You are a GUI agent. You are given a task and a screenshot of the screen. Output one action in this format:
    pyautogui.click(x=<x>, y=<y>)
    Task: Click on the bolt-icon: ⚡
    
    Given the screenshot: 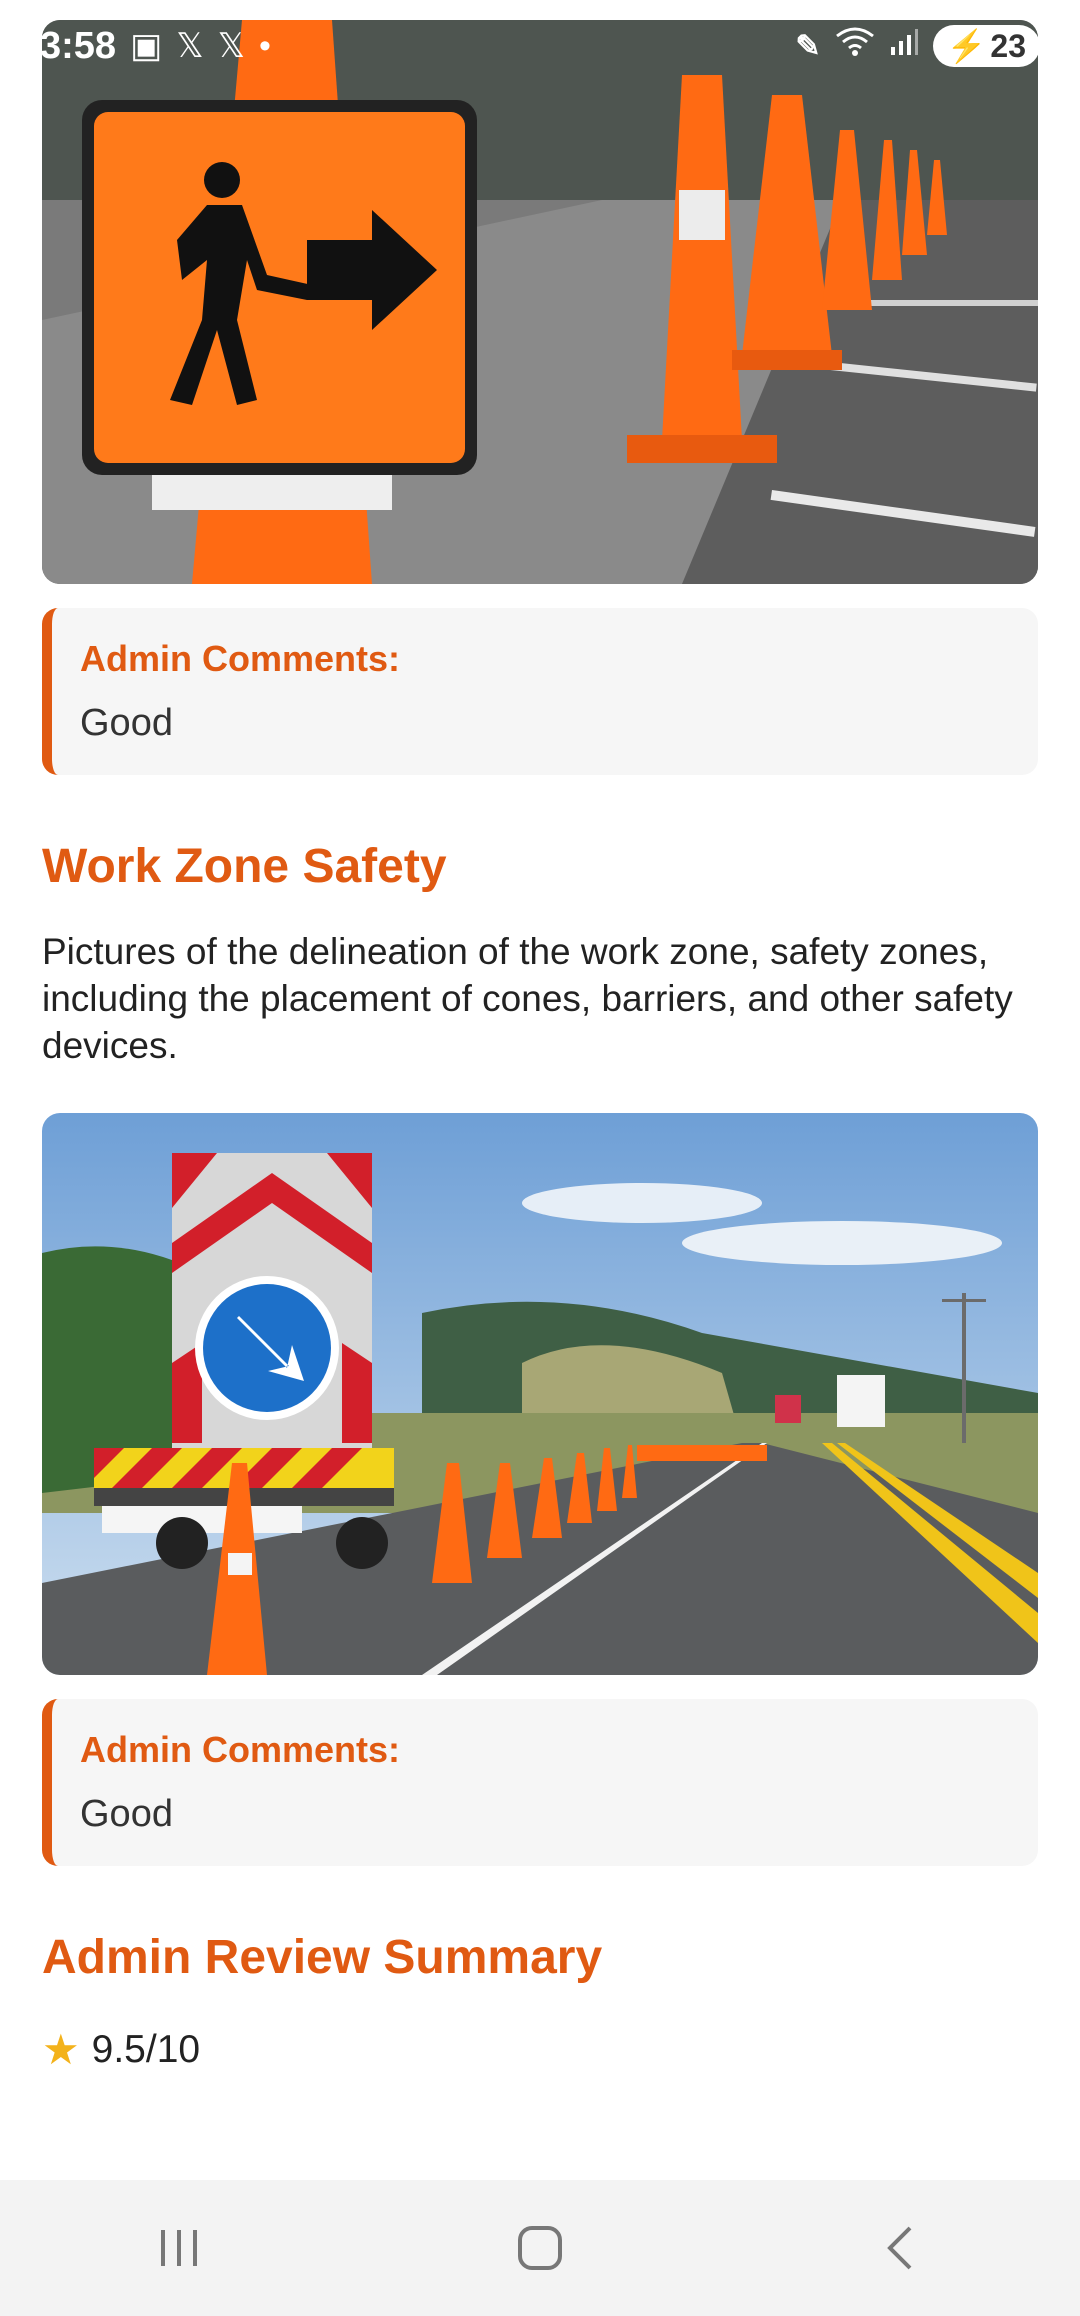 What is the action you would take?
    pyautogui.click(x=966, y=46)
    